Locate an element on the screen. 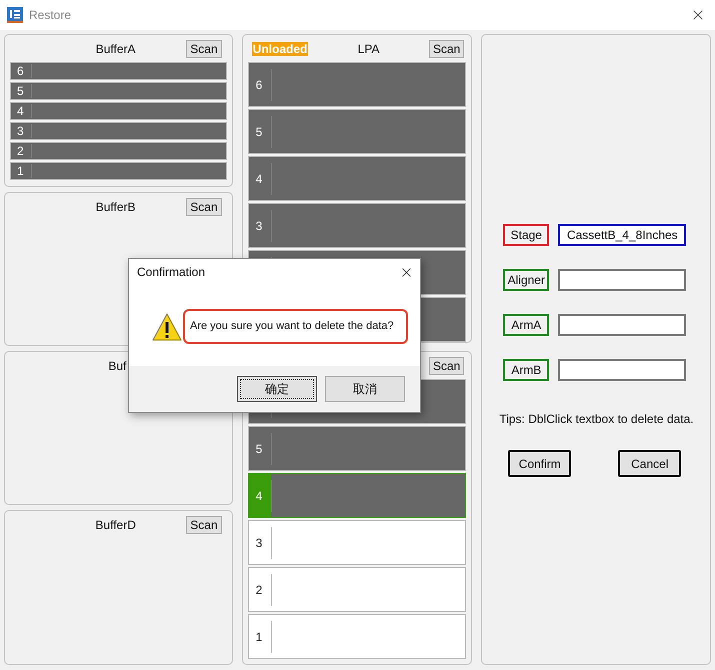 The width and height of the screenshot is (715, 670). location-label: ArmB is located at coordinates (526, 370).